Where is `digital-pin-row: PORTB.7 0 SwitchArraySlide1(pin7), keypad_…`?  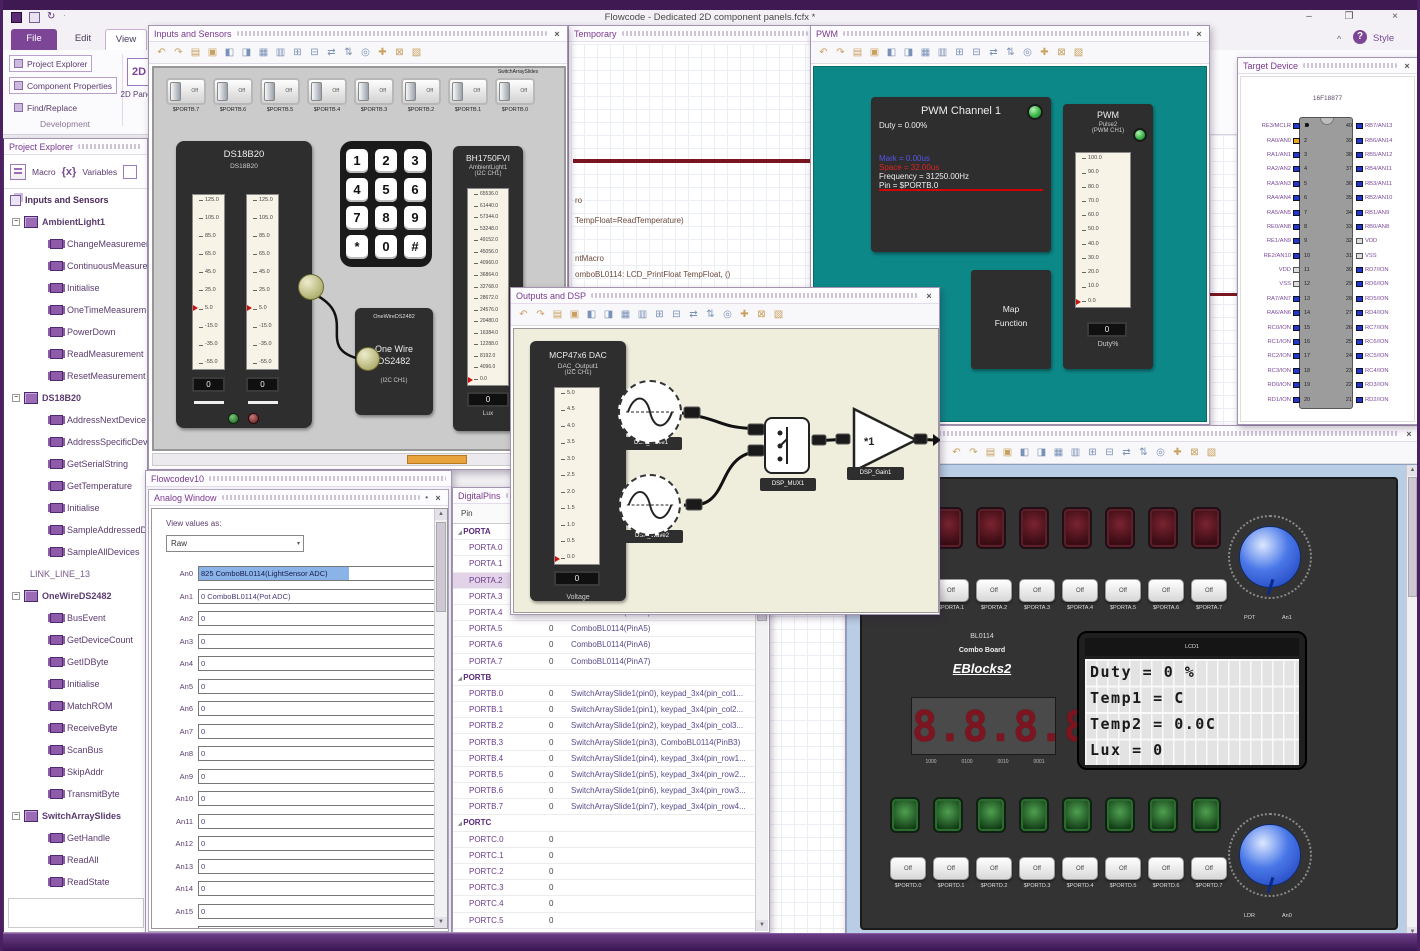
digital-pin-row: PORTB.7 0 SwitchArraySlide1(pin7), keypad_… is located at coordinates (604, 807).